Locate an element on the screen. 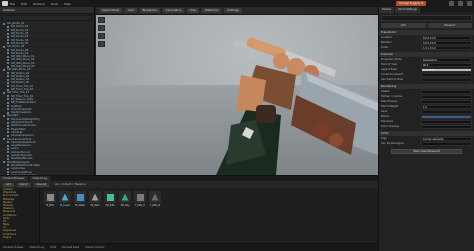 This screenshot has height=251, width=474. toolbar-blueprints-button: Blueprints is located at coordinates (149, 10).